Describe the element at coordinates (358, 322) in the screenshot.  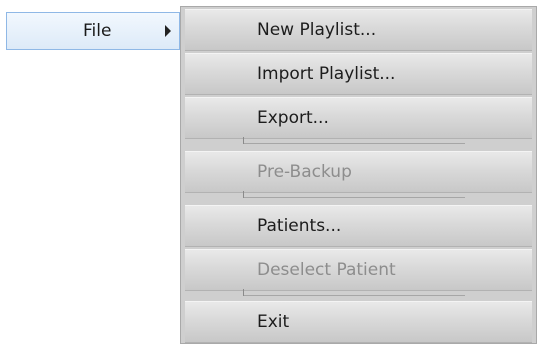
I see `menu-item-exit: Exit` at that location.